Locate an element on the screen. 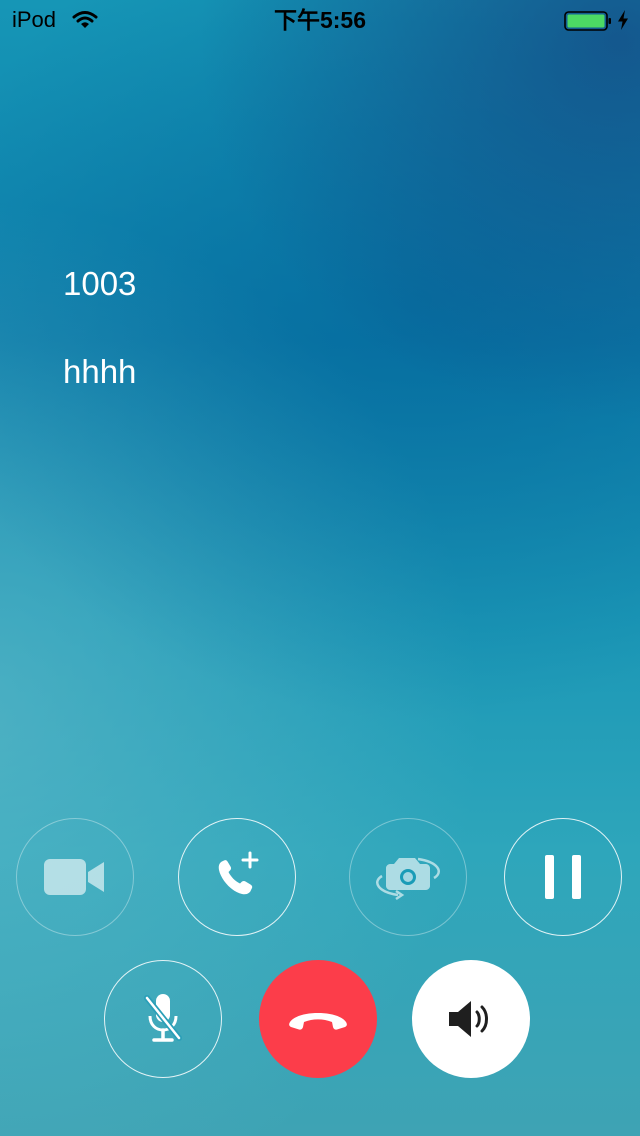 The image size is (640, 1136). phone-plus-icon is located at coordinates (238, 873).